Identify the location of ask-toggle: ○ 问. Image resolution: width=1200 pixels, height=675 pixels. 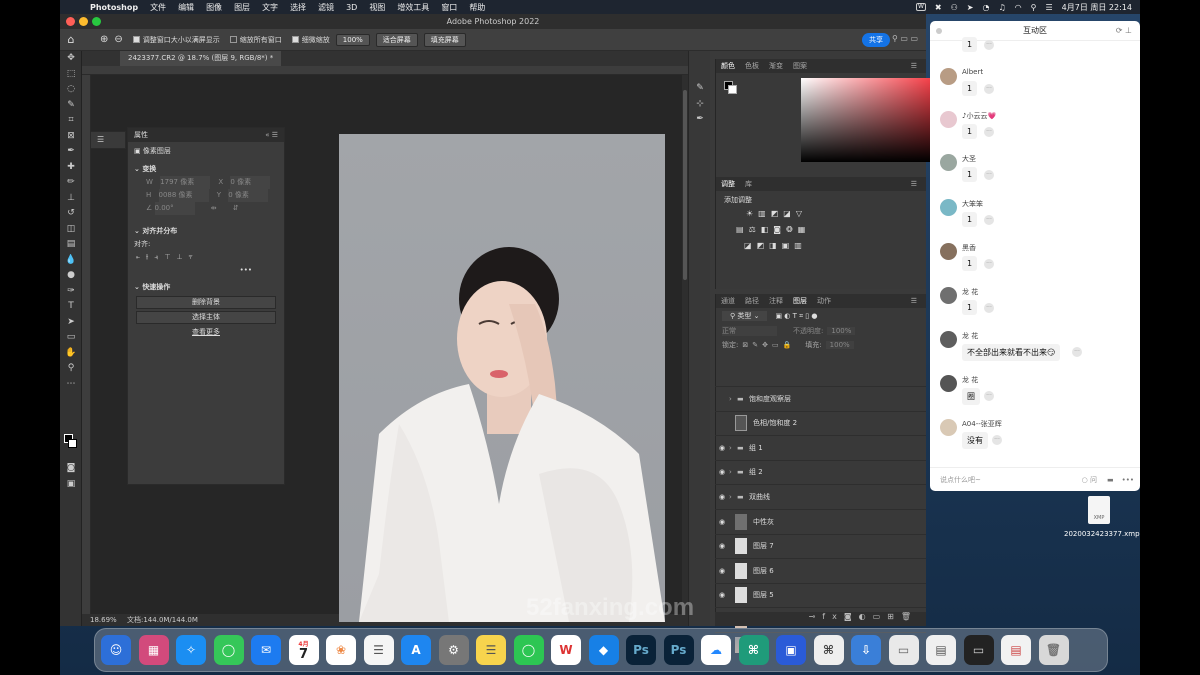
(1089, 480).